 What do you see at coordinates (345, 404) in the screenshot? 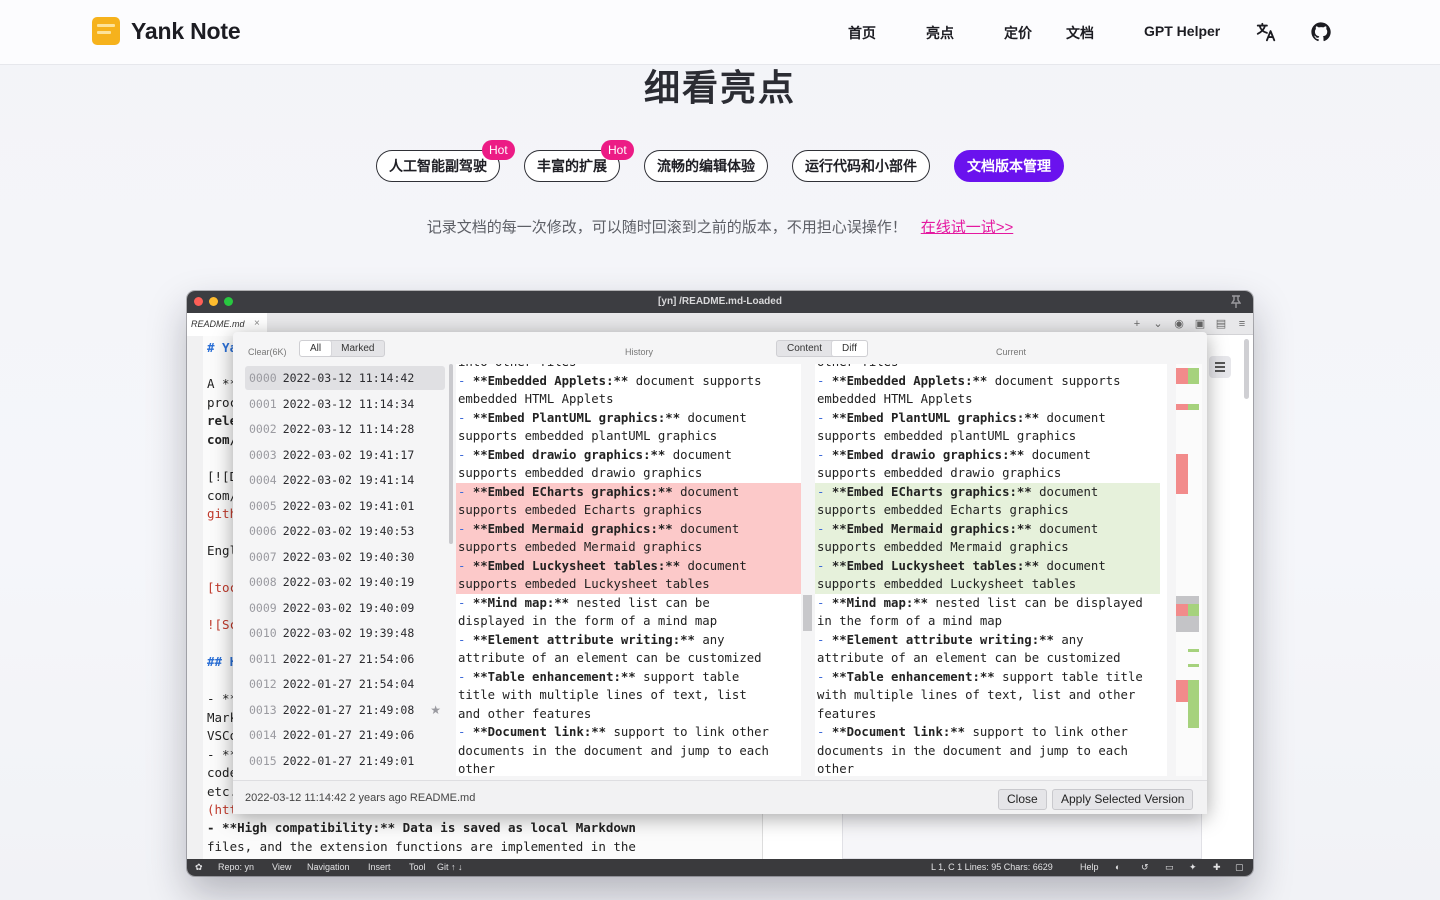
I see `version-list-item: 0001 2022-03-12 11:14:34` at bounding box center [345, 404].